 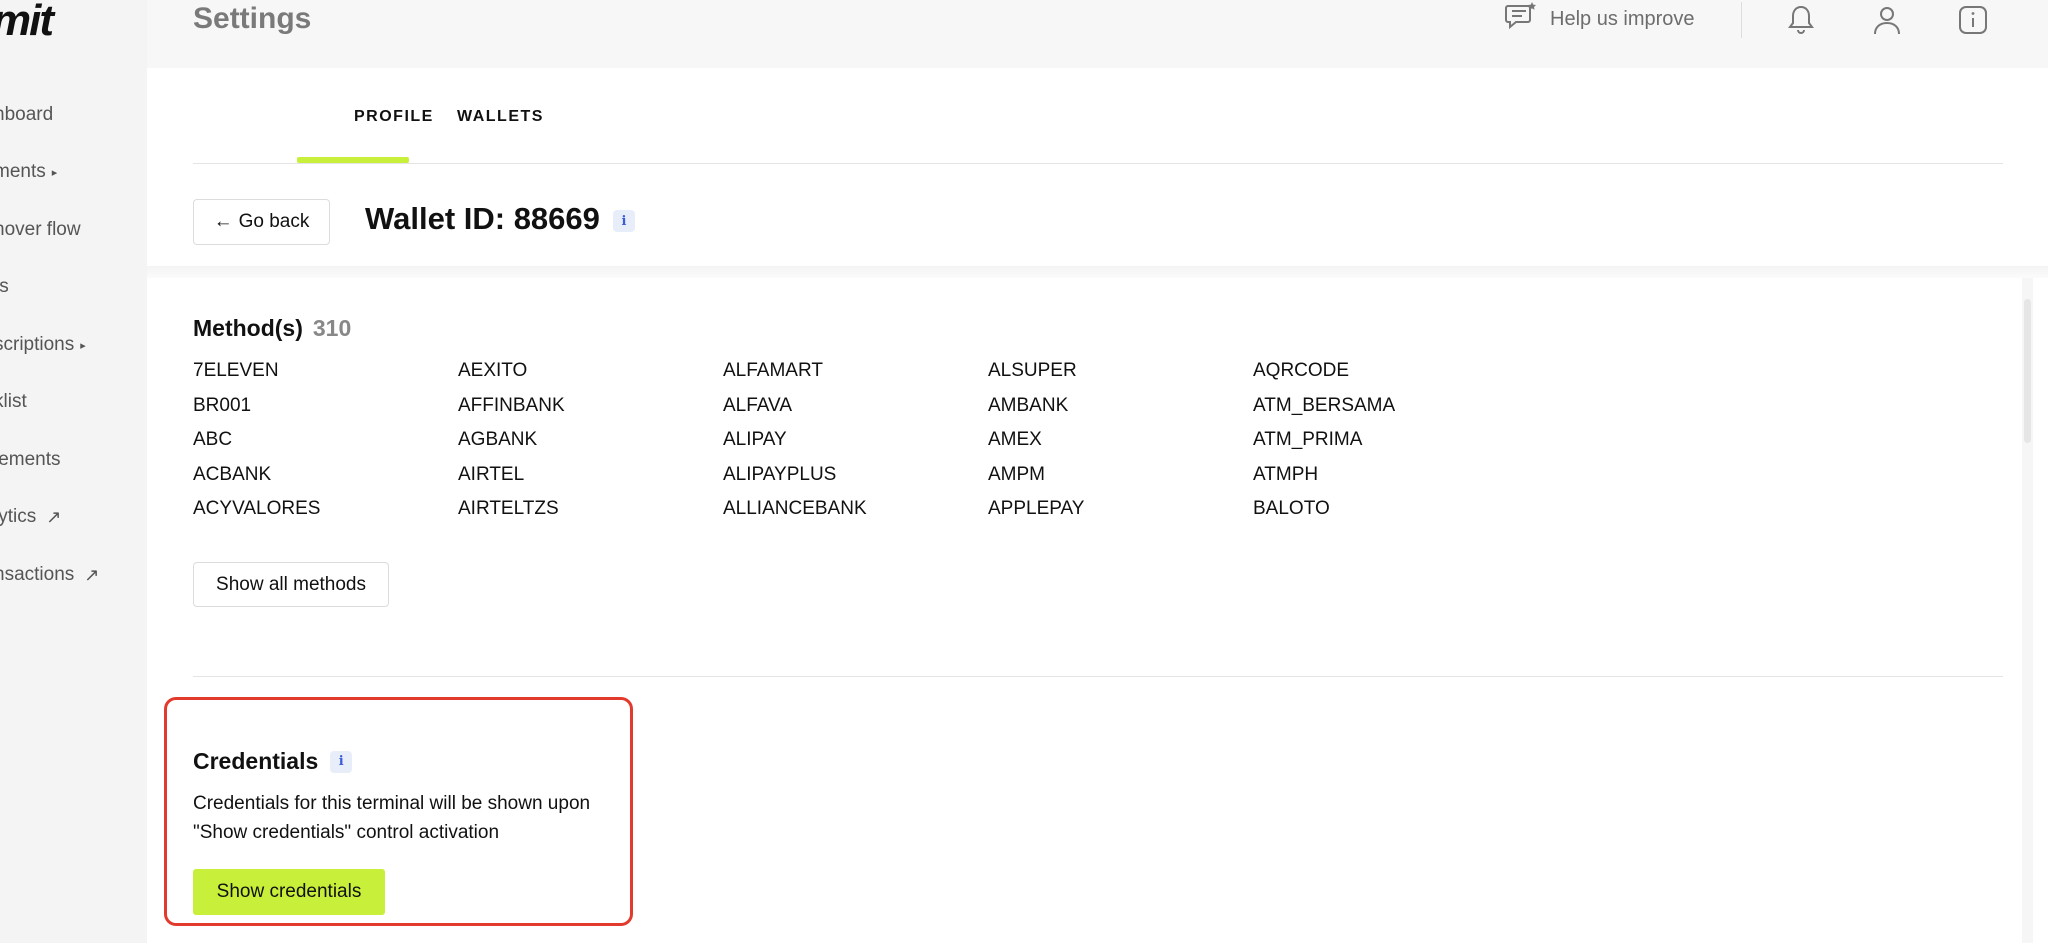 I want to click on sidebar-item-transactions: nsactions ↗, so click(x=49, y=575).